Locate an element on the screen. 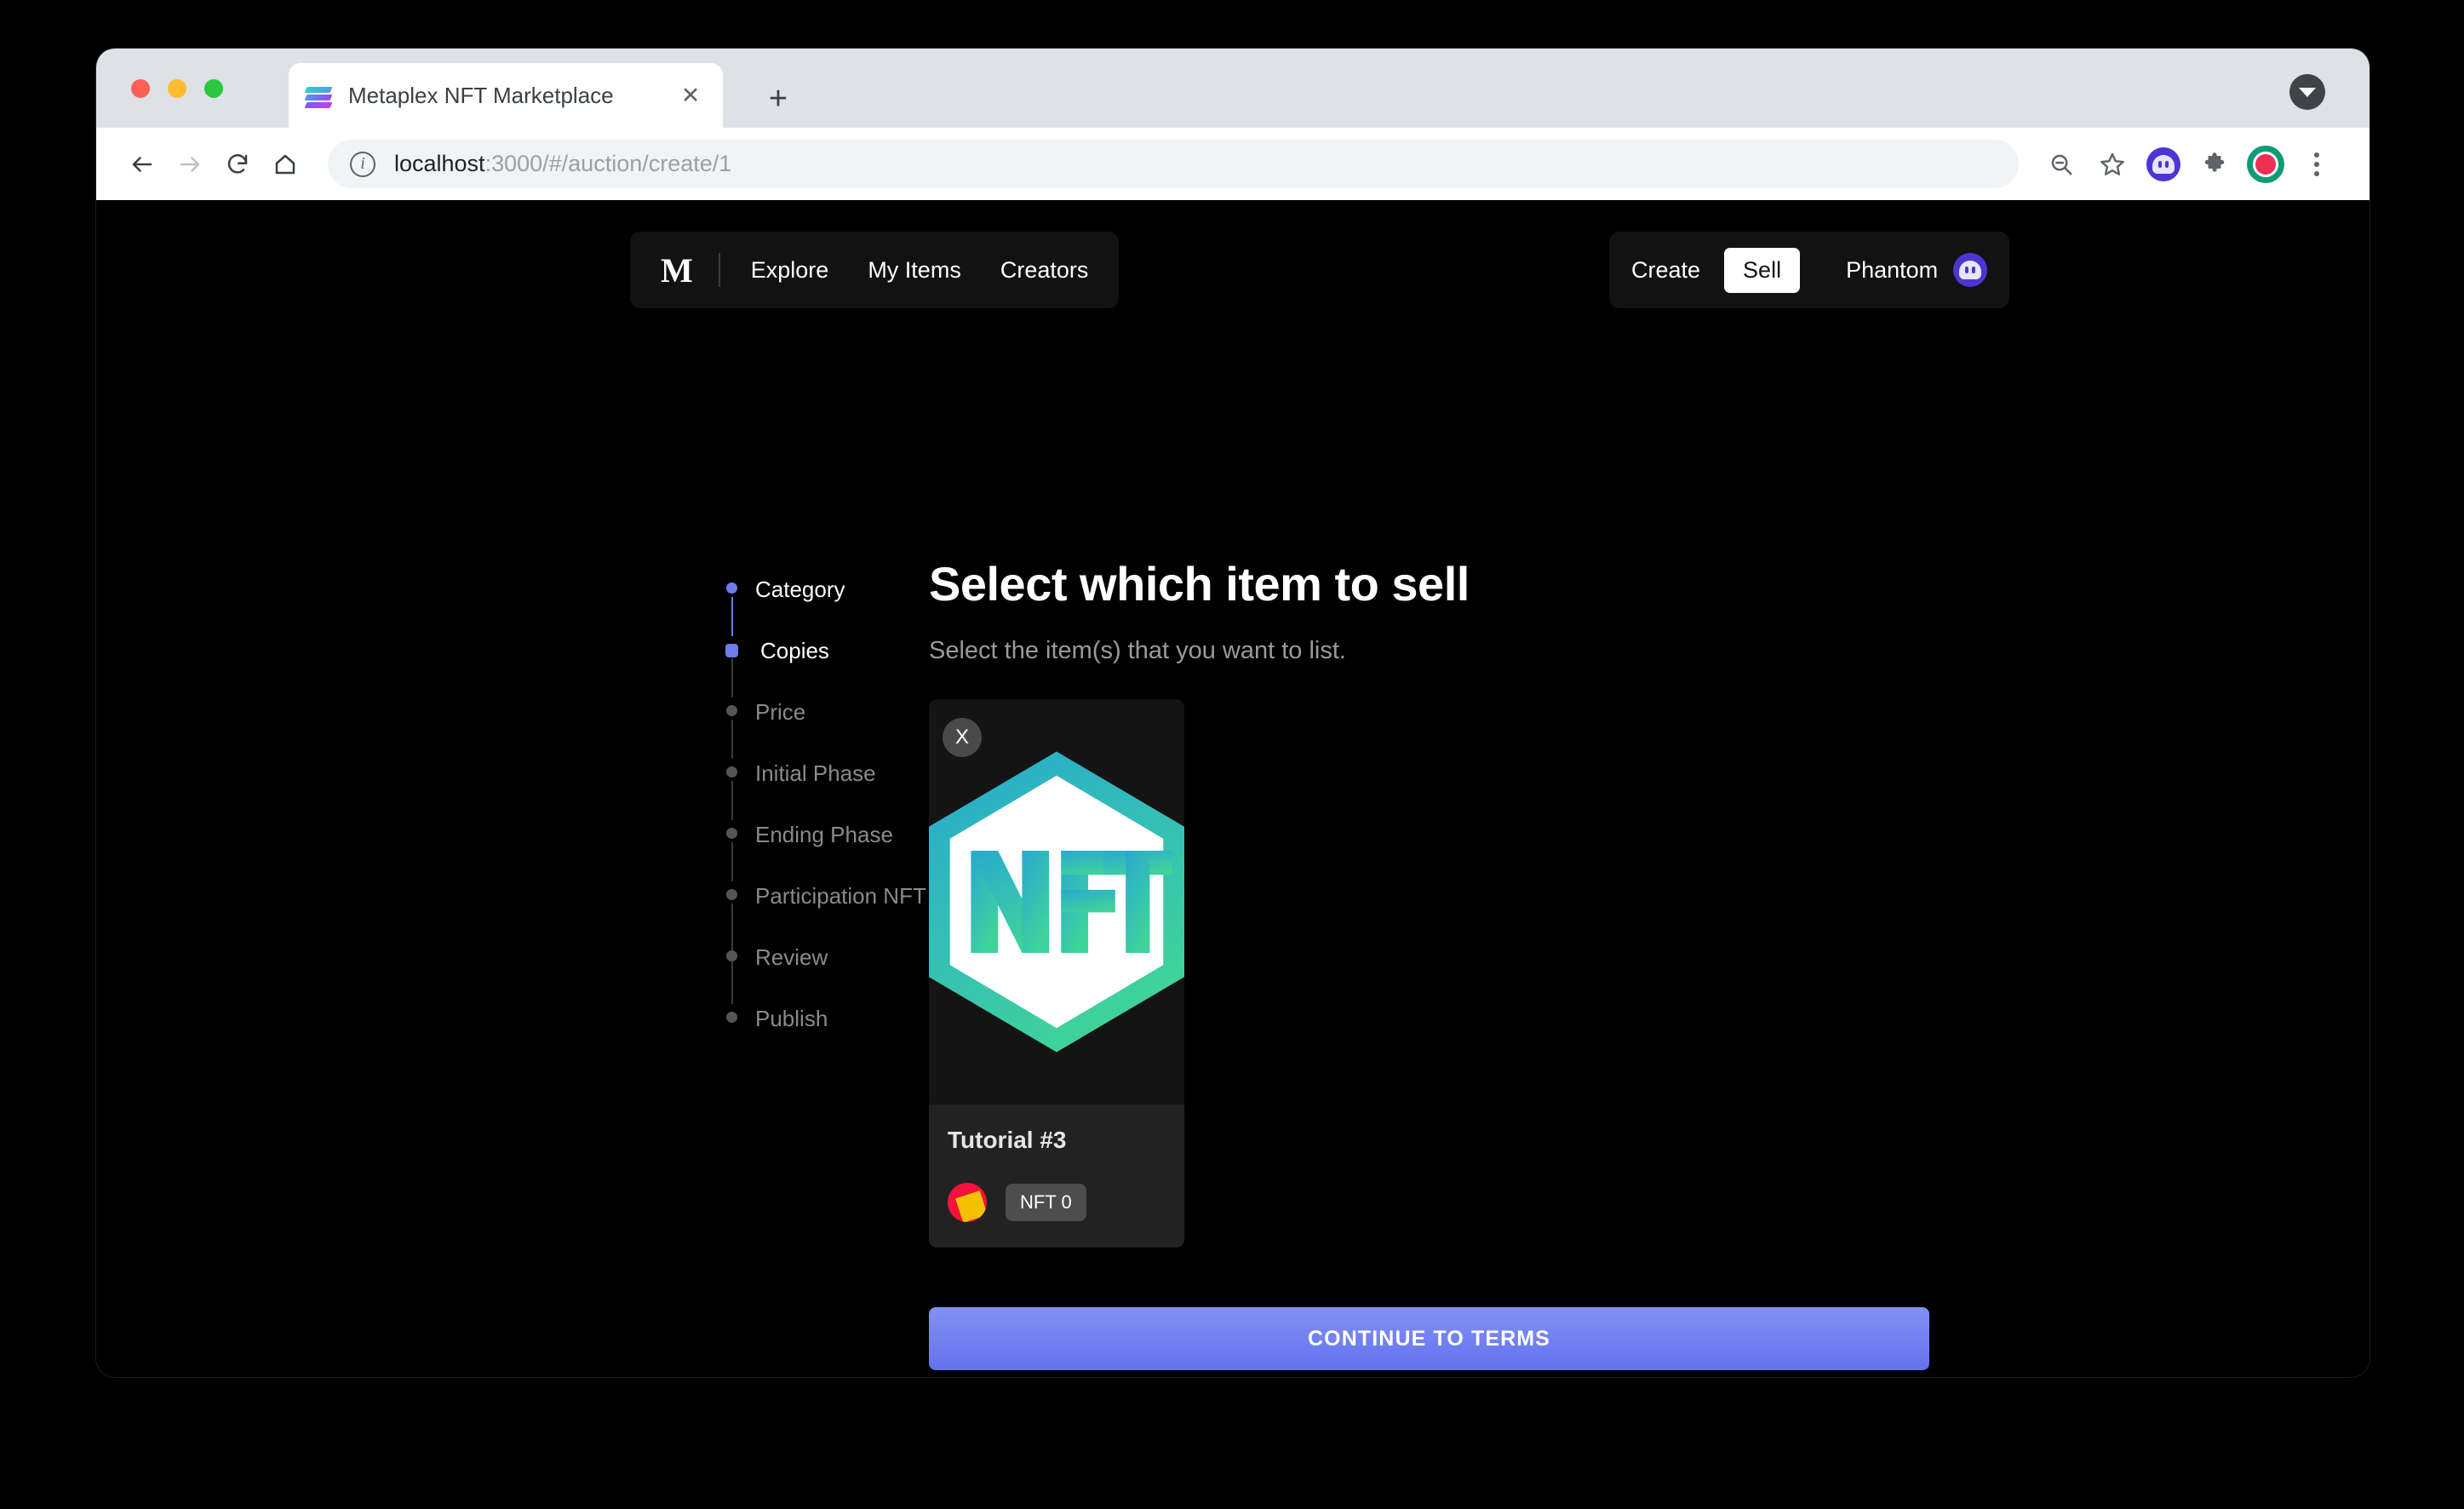 Image resolution: width=2464 pixels, height=1509 pixels. creator-avatar-icon is located at coordinates (967, 1202).